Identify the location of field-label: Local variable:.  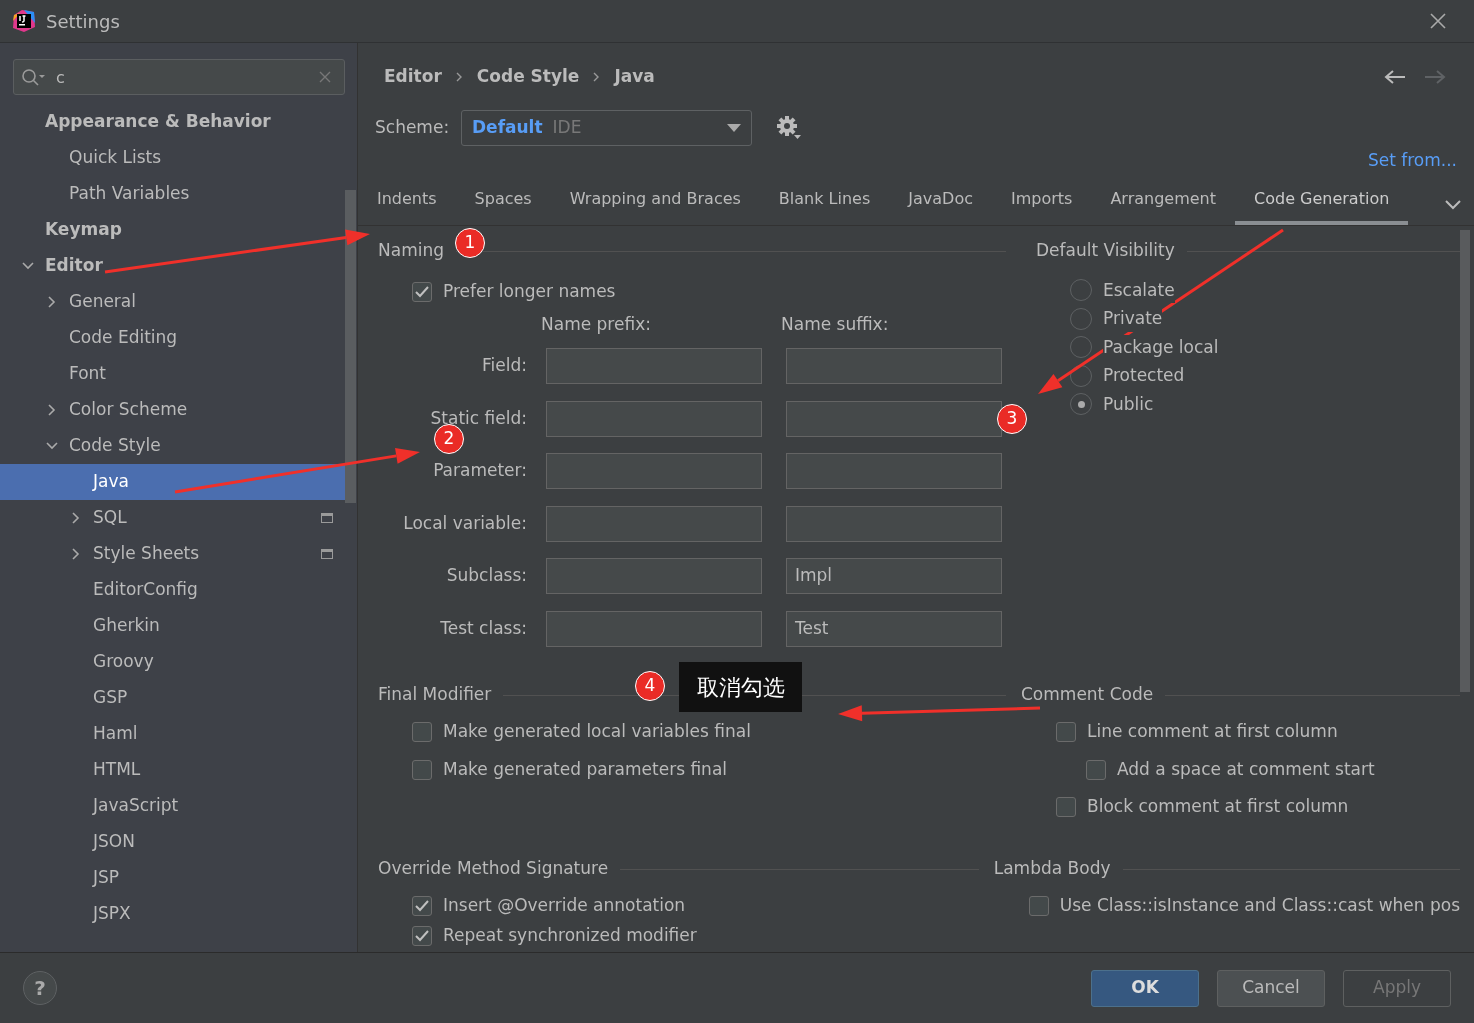
(464, 523).